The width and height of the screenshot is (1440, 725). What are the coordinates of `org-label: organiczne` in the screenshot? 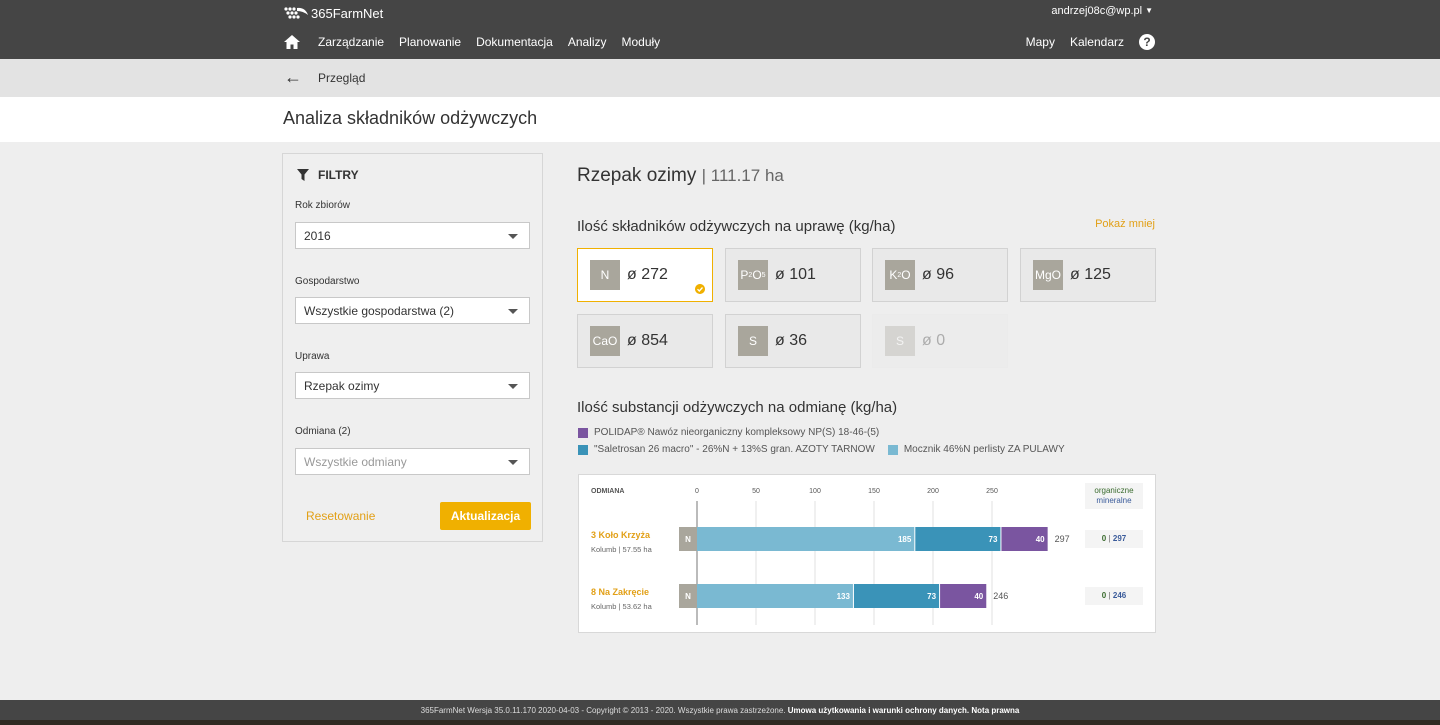 It's located at (1114, 490).